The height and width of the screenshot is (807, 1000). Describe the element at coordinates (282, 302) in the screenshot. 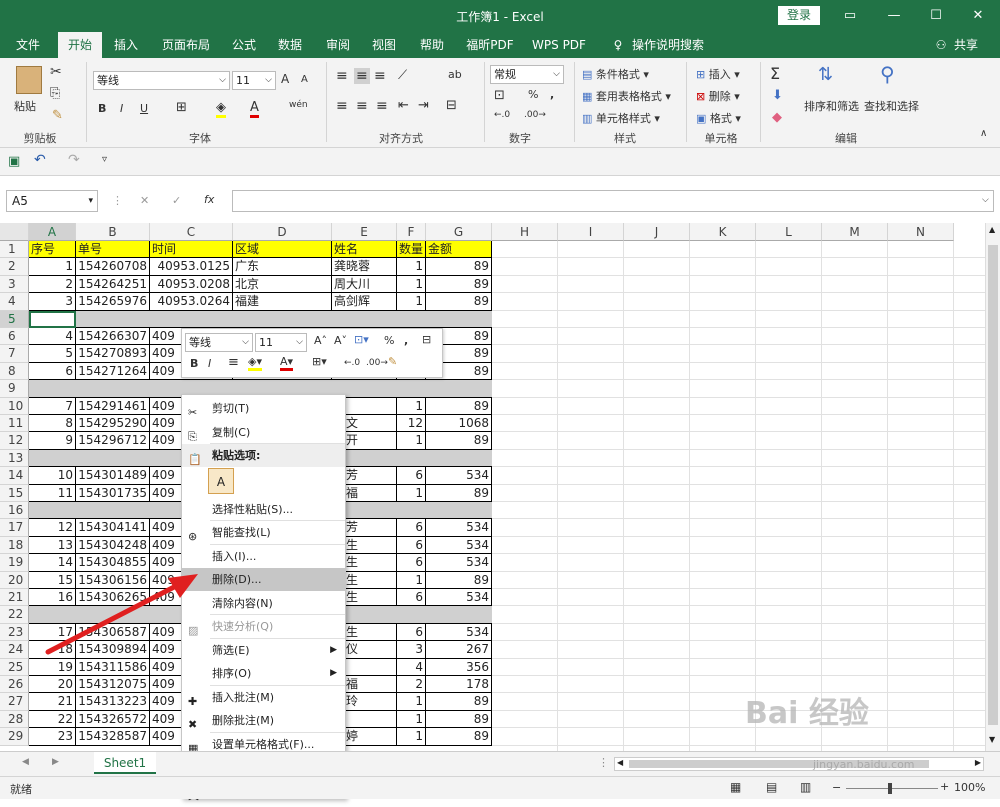

I see `data-cell: 福建` at that location.